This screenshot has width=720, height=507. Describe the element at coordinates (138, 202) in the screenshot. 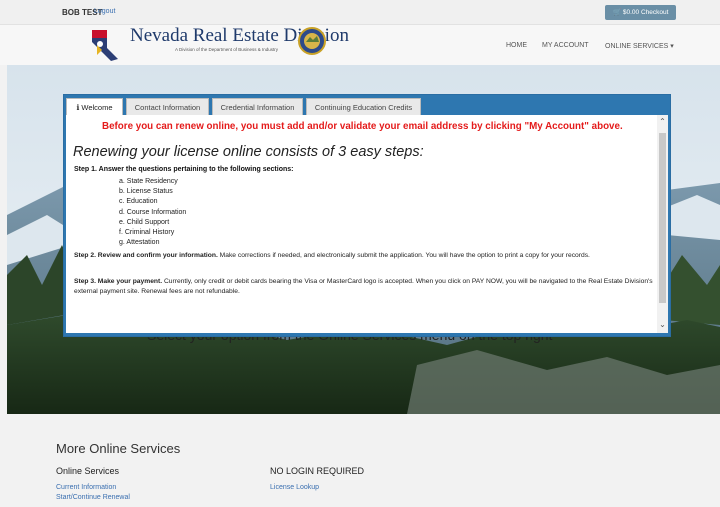

I see `list-item: c. Education` at that location.